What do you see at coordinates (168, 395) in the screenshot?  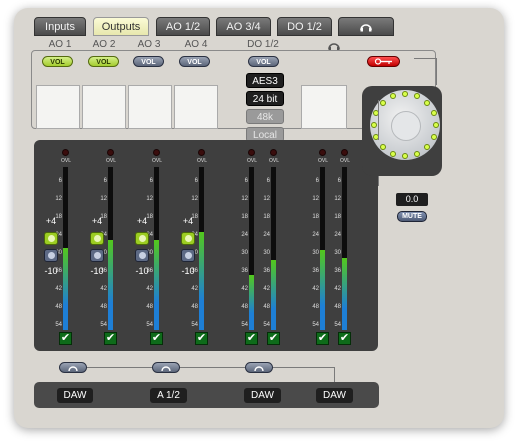 I see `source-a12-button: A 1/2` at bounding box center [168, 395].